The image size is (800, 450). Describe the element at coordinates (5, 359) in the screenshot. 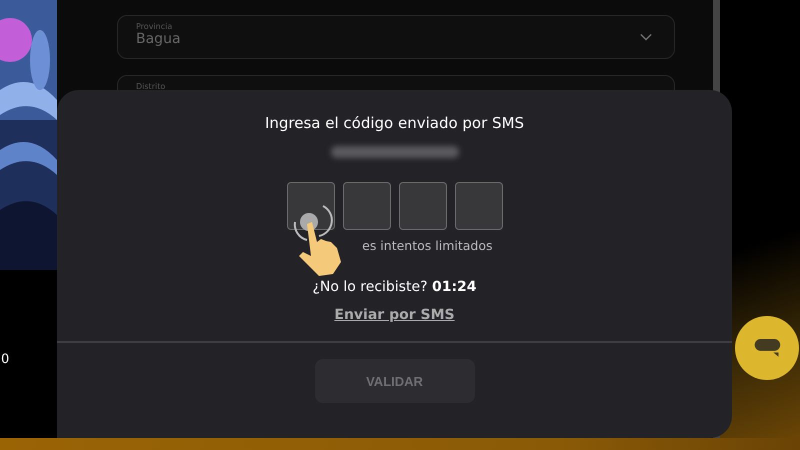

I see `partial-text: 0` at that location.